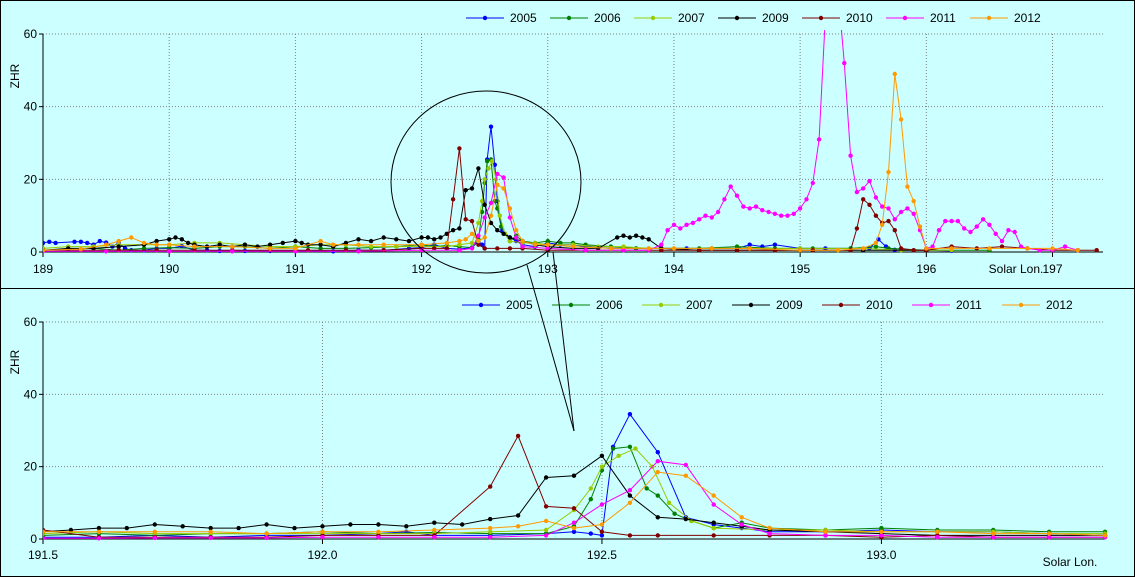  I want to click on y-tick-label: 0, so click(33, 252).